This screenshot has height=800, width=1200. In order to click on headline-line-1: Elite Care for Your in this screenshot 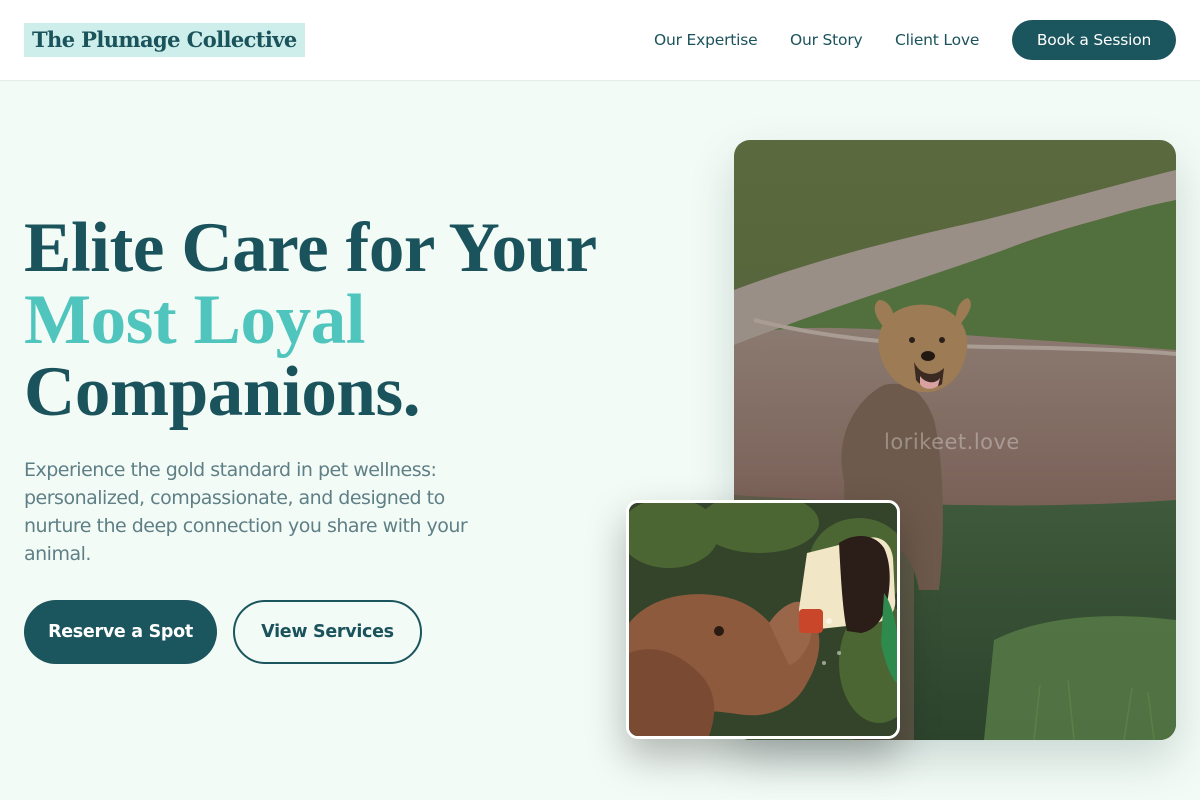, I will do `click(310, 248)`.